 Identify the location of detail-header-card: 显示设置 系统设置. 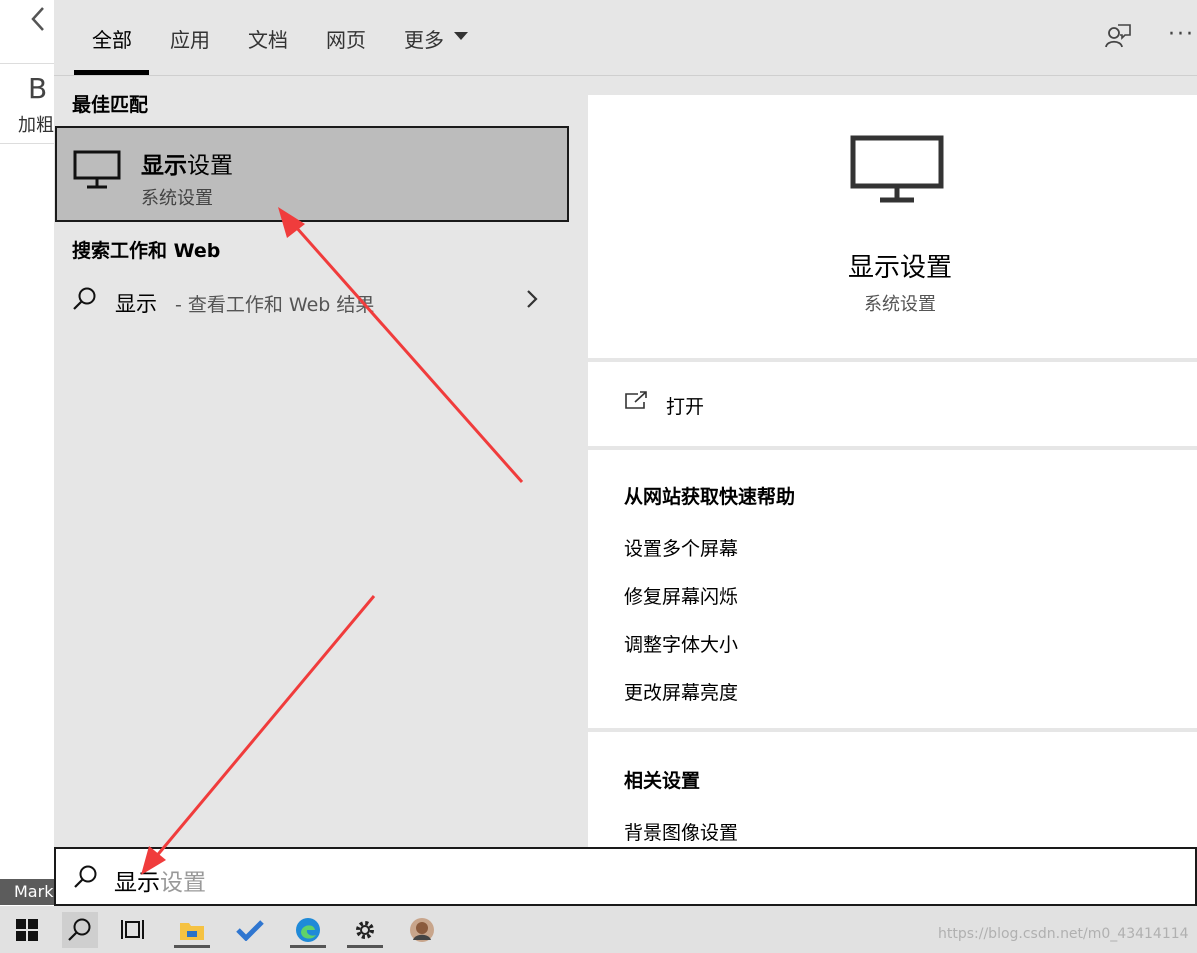
(892, 226).